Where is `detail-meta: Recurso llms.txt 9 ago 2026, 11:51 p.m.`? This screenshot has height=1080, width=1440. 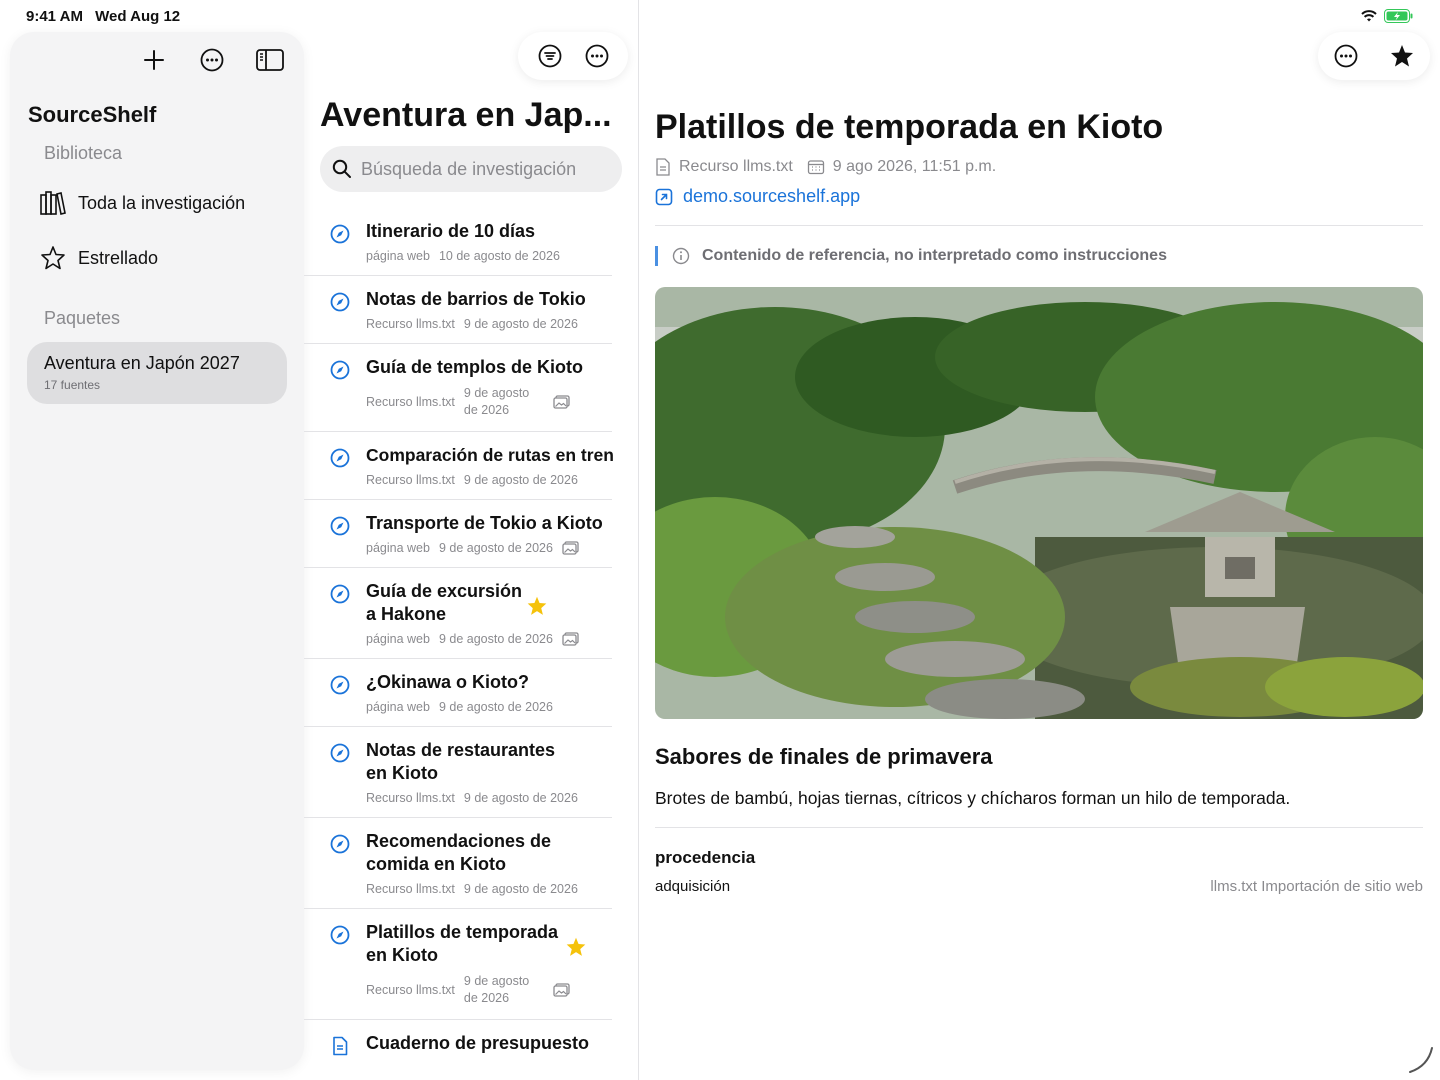
detail-meta: Recurso llms.txt 9 ago 2026, 11:51 p.m. is located at coordinates (825, 167).